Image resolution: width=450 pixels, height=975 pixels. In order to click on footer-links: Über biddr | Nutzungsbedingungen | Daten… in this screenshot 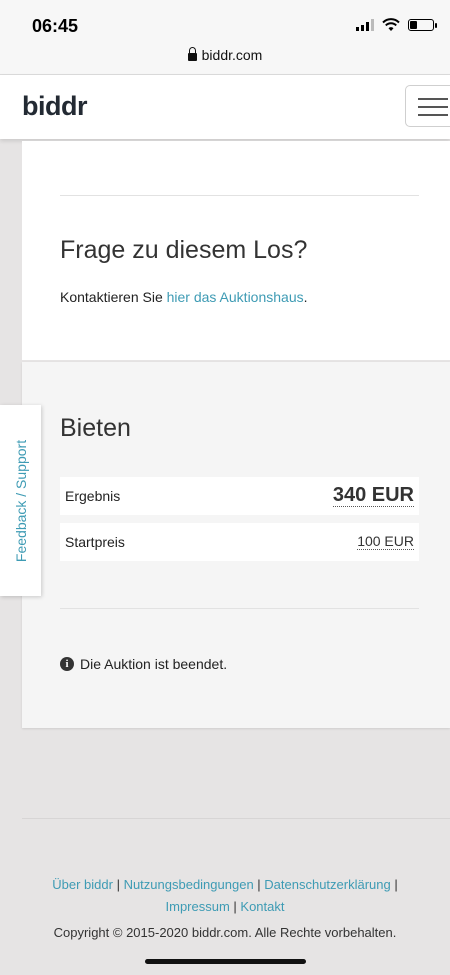, I will do `click(225, 895)`.